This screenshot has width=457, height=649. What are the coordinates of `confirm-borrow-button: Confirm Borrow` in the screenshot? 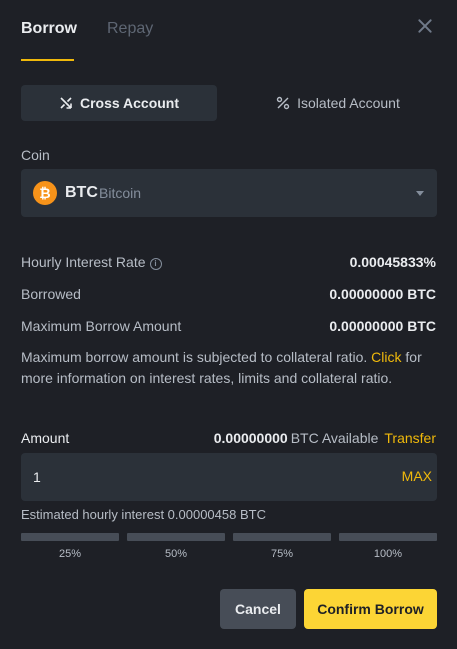 It's located at (370, 609).